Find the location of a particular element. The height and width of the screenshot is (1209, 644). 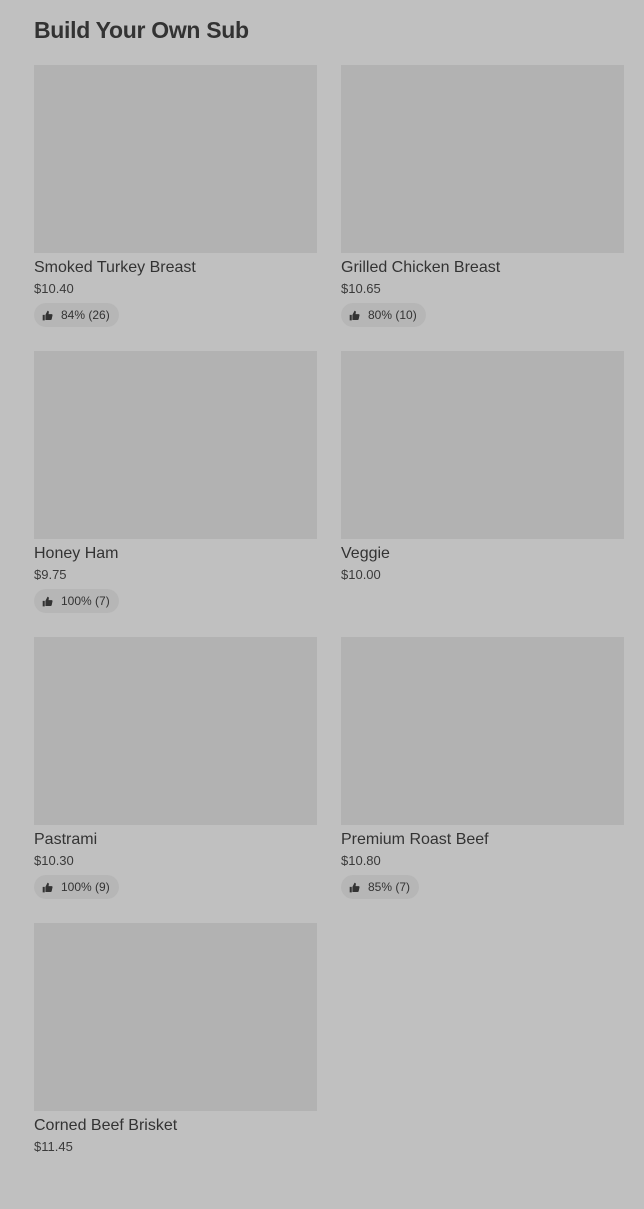

menu-item-card: Honey Ham $9.75 100% (7) is located at coordinates (175, 494).